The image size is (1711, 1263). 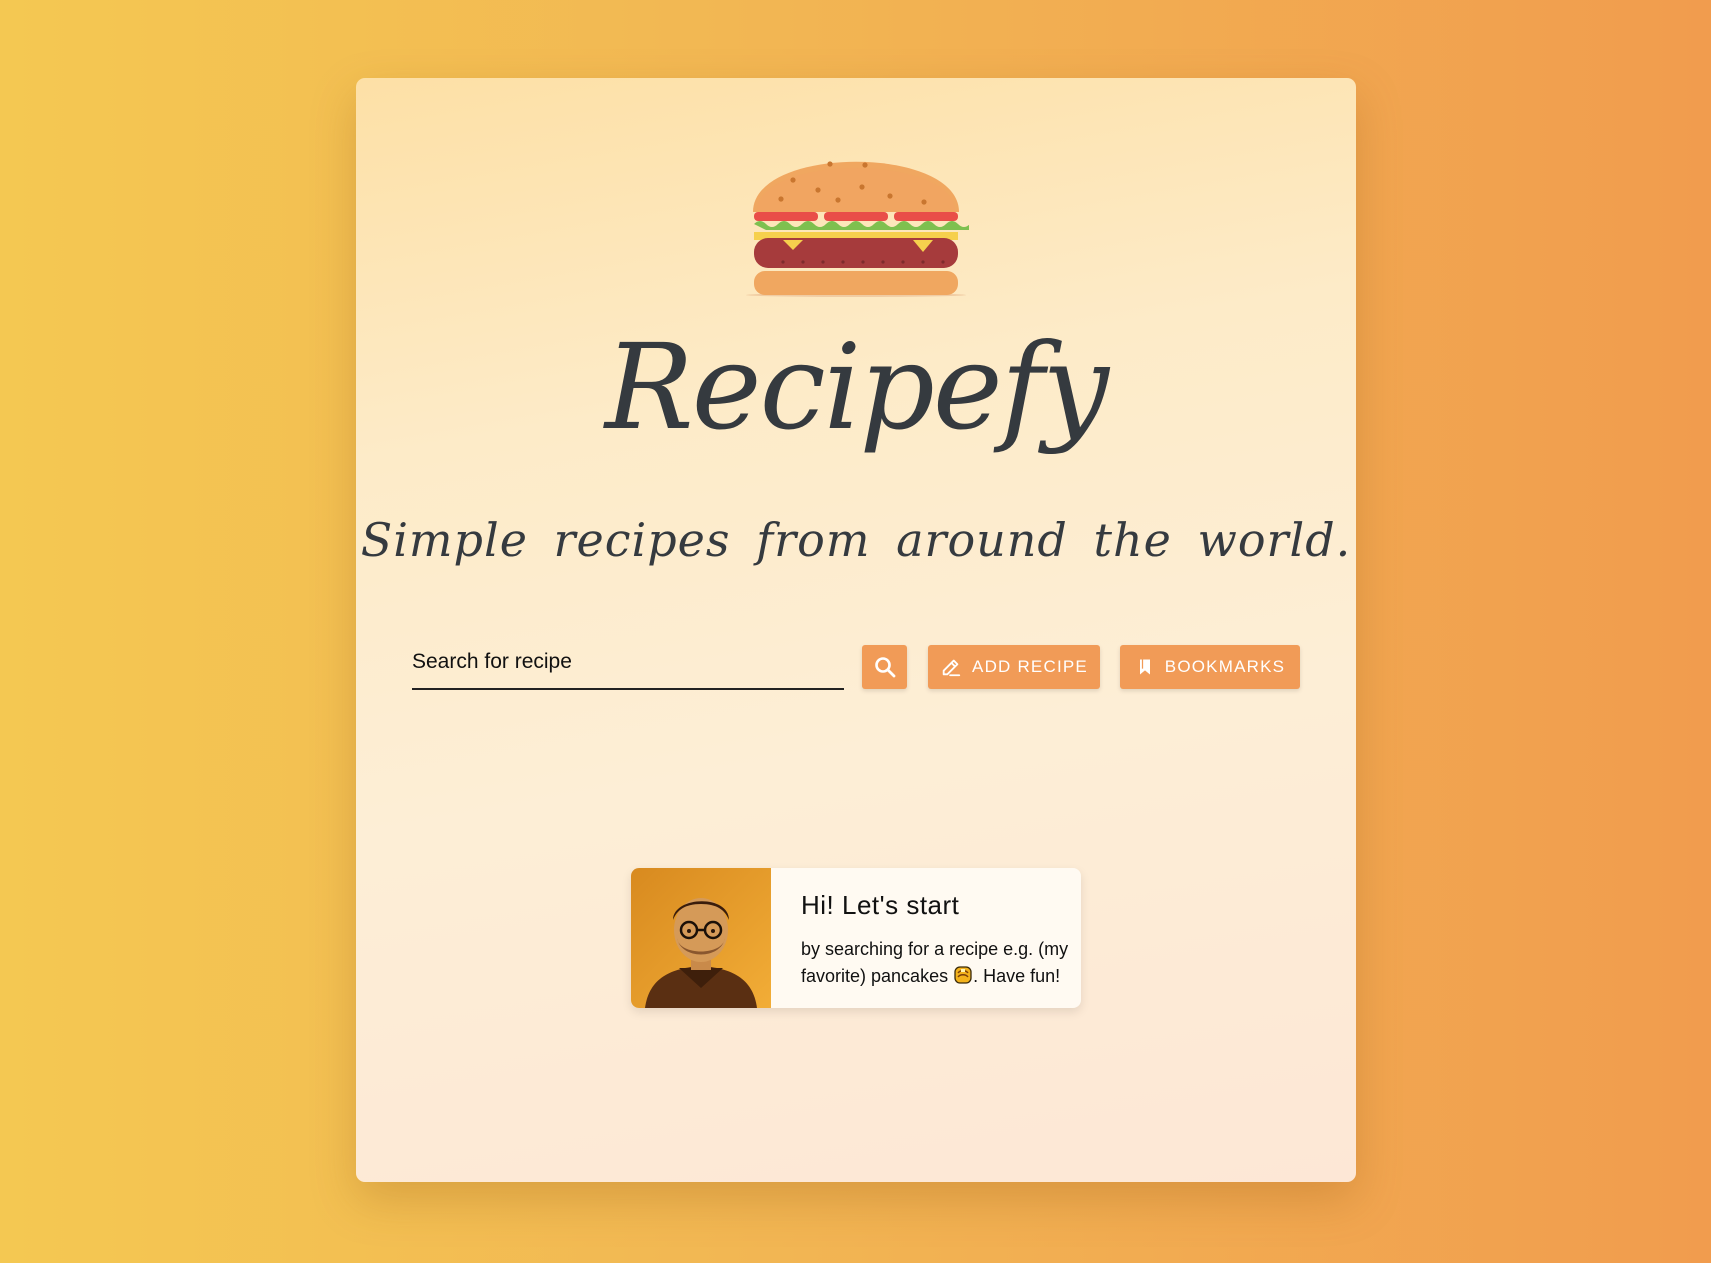 I want to click on search-button, so click(x=884, y=667).